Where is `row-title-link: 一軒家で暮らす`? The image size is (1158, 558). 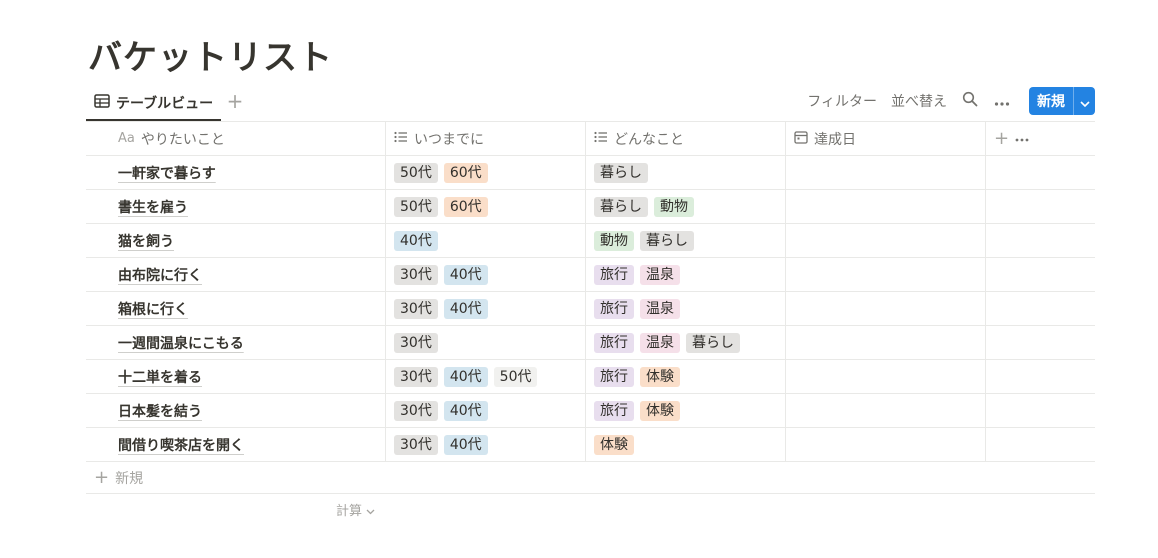 row-title-link: 一軒家で暮らす is located at coordinates (167, 173).